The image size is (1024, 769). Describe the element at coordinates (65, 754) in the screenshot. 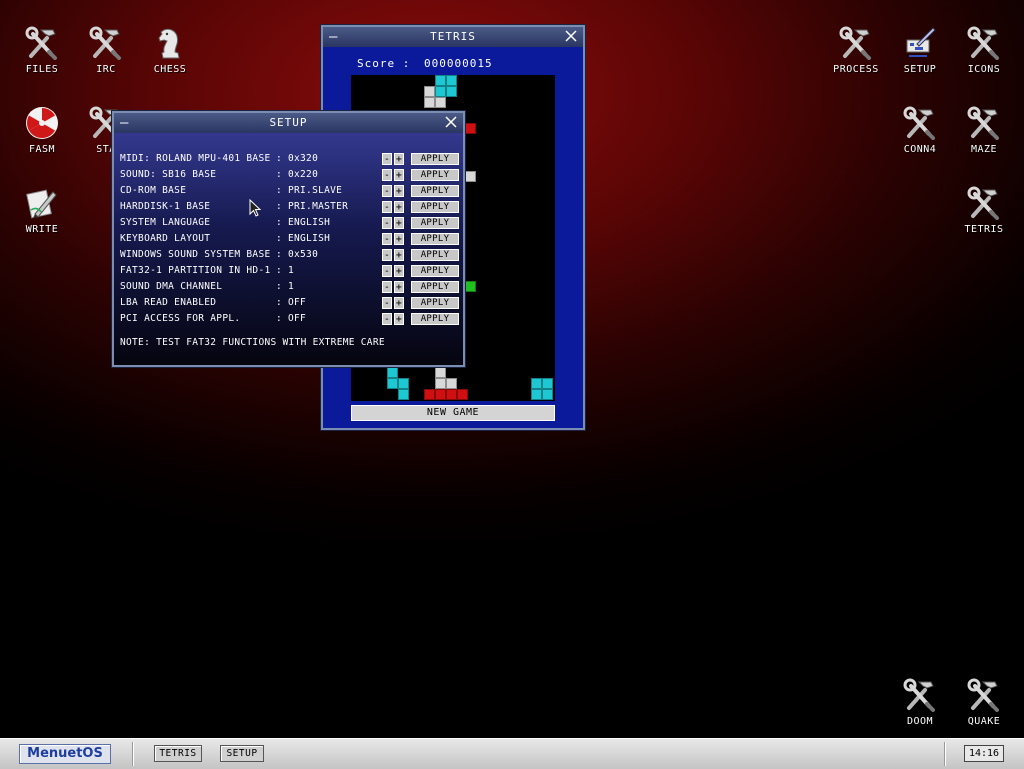

I see `start-menu-button: MenuetOS` at that location.